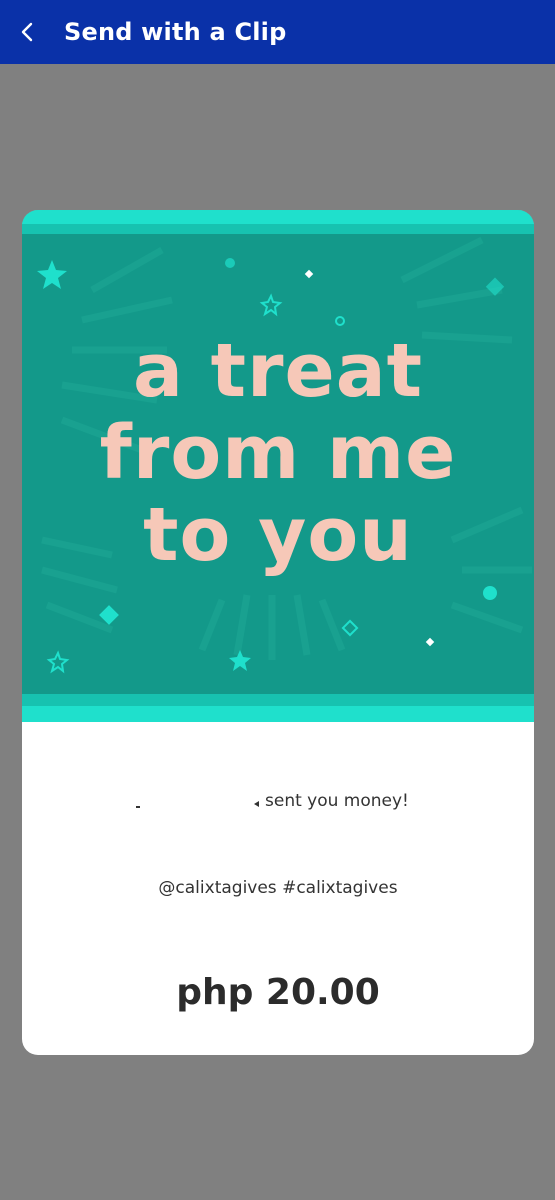 The width and height of the screenshot is (555, 1200). Describe the element at coordinates (175, 32) in the screenshot. I see `page-title: Send with a Clip` at that location.